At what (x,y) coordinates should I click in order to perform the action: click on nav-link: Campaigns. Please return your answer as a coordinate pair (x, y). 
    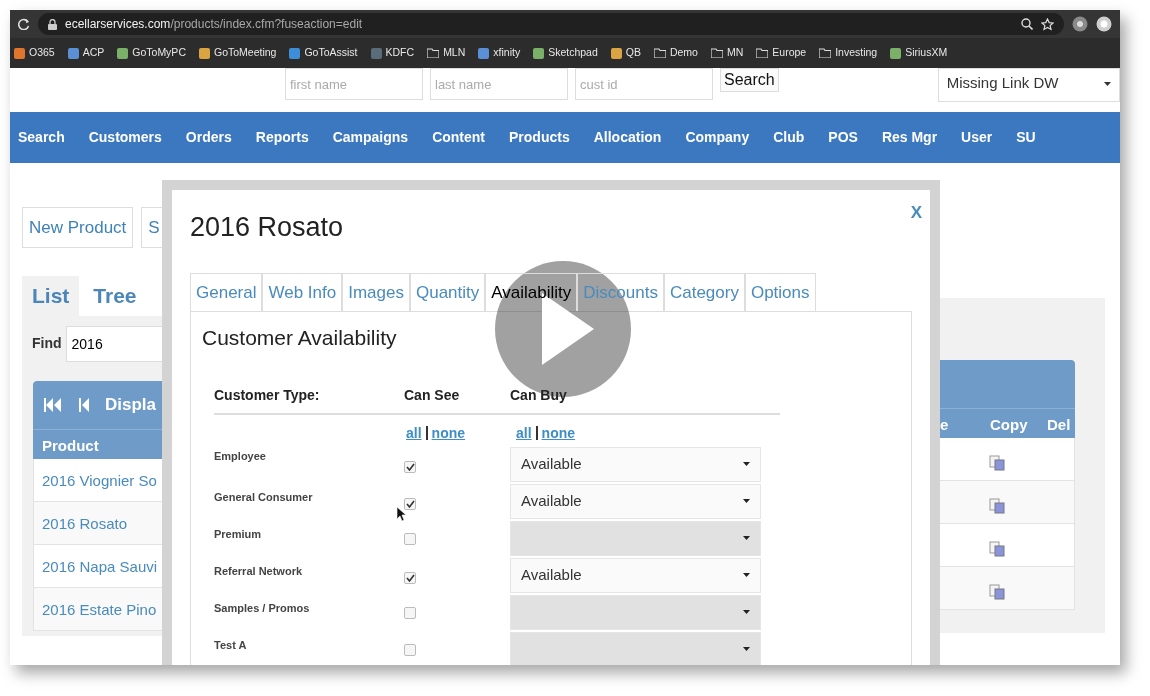
    Looking at the image, I should click on (370, 137).